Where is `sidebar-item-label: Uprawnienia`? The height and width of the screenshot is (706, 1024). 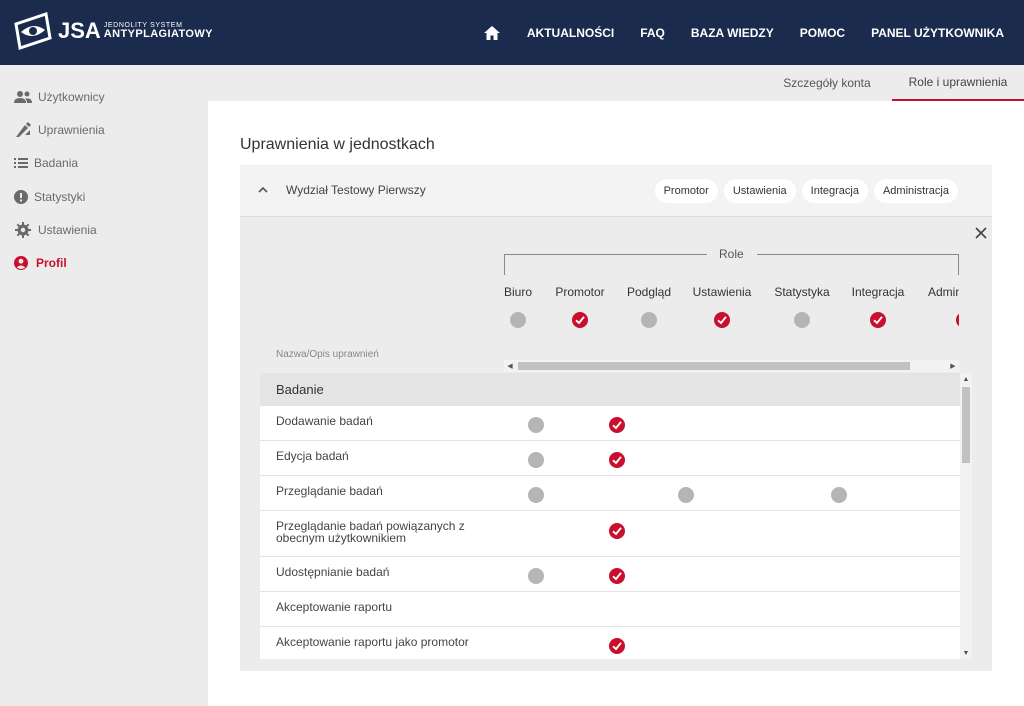
sidebar-item-label: Uprawnienia is located at coordinates (71, 130).